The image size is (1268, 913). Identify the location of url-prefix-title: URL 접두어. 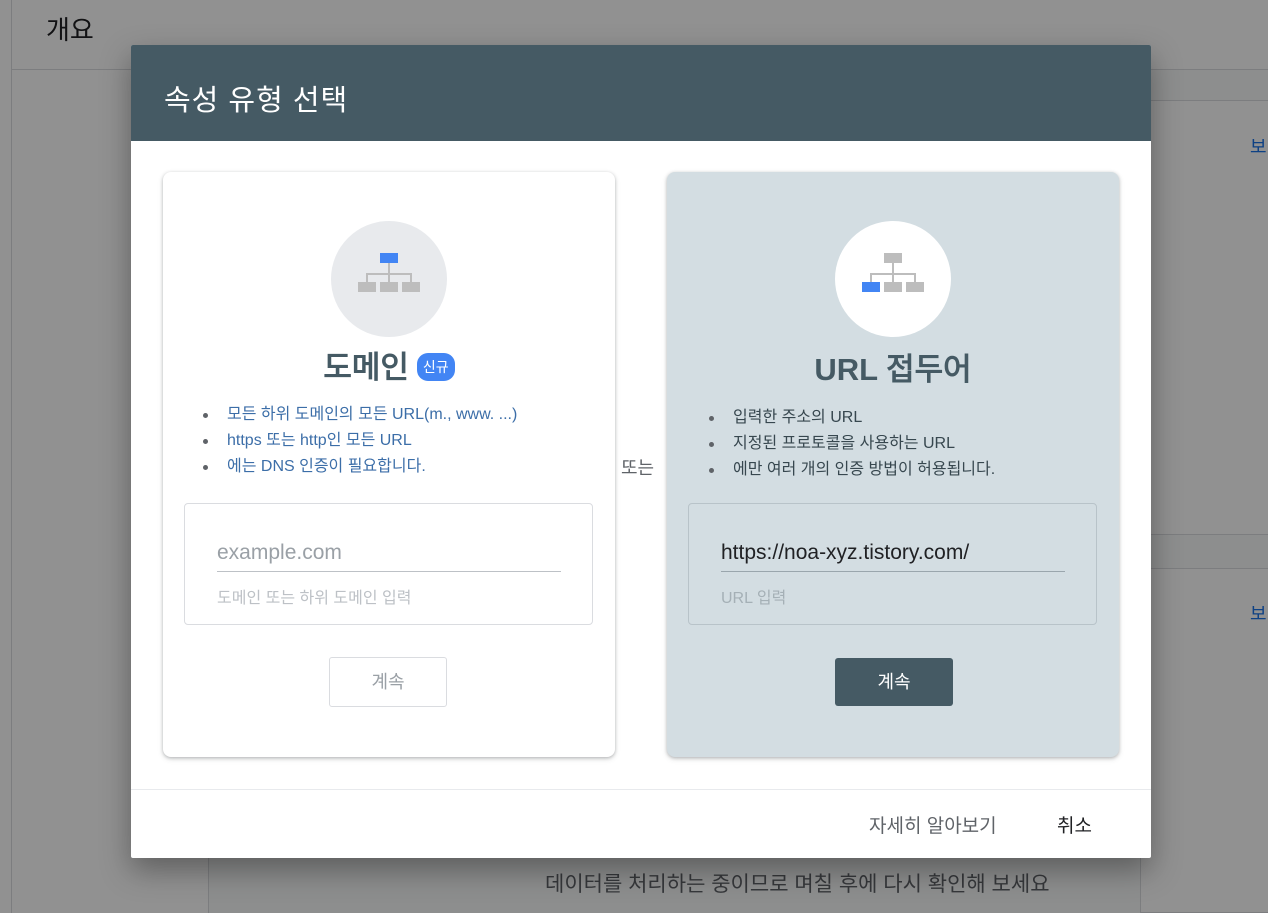
(893, 369).